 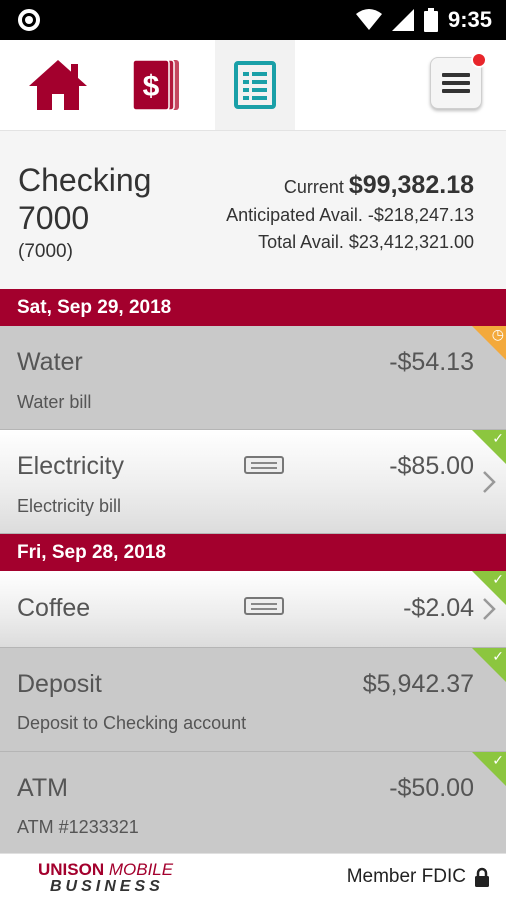 I want to click on transaction-row: Electricity -$85.00 Electricity bill ✓, so click(x=253, y=482).